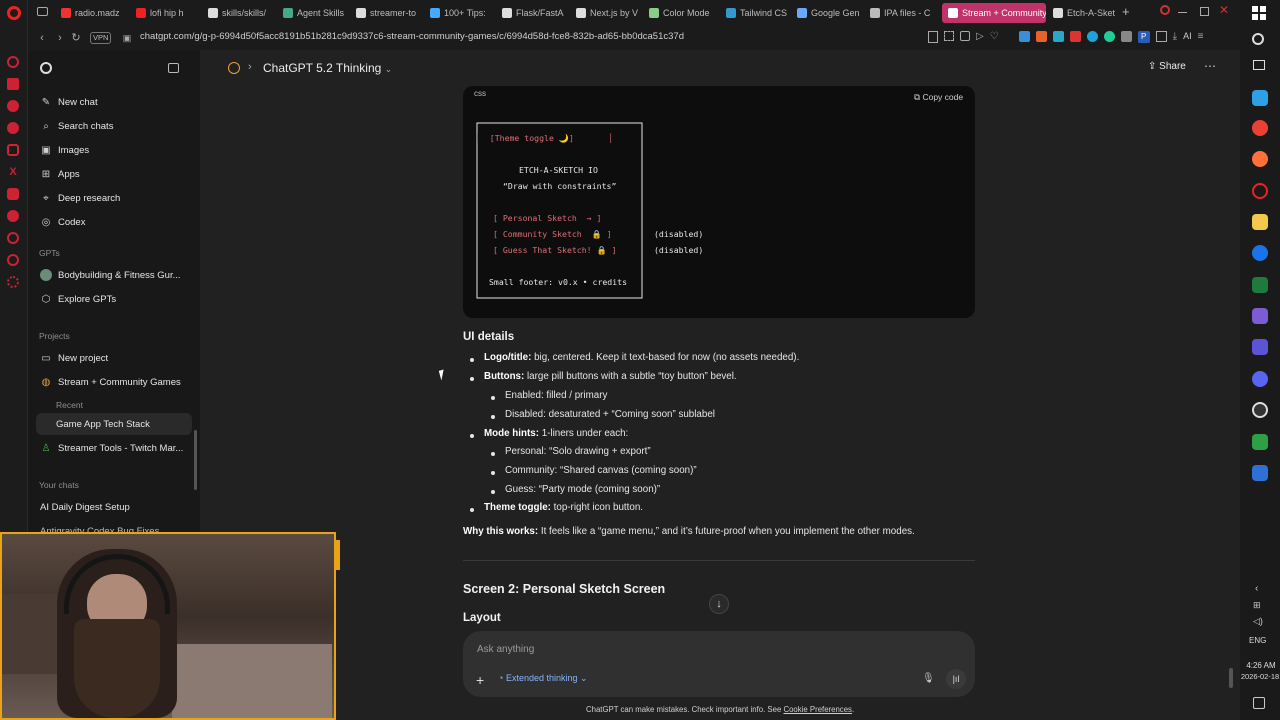 The height and width of the screenshot is (720, 1280). I want to click on shield-icon, so click(965, 36).